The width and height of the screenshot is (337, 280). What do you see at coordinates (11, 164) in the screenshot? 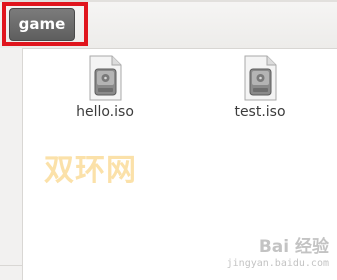
I see `sidebar` at bounding box center [11, 164].